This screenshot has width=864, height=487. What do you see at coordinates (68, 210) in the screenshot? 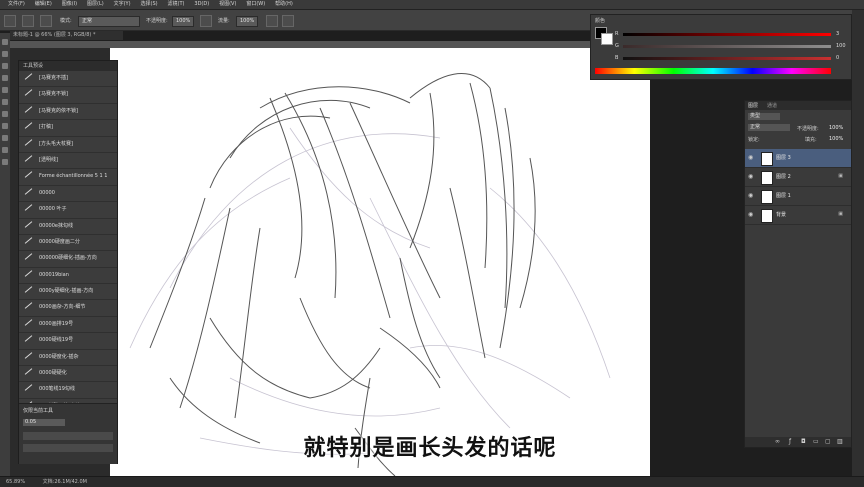
I see `brush-preset-item: 00000 叶子` at bounding box center [68, 210].